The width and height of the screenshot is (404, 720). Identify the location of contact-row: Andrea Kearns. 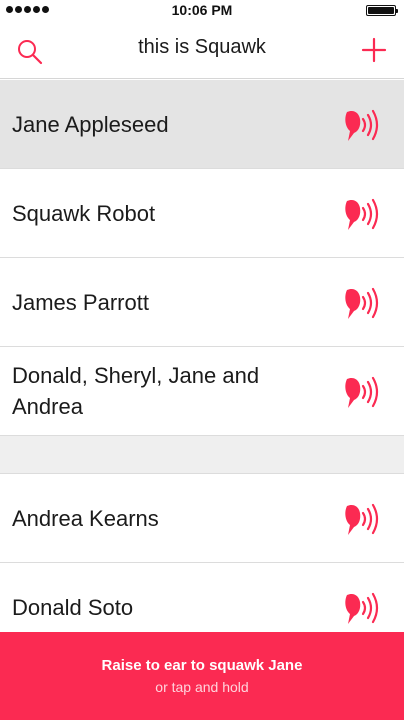
(202, 518).